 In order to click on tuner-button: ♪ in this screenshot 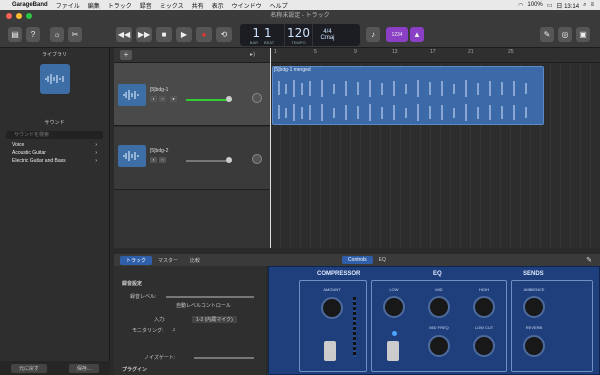, I will do `click(373, 34)`.